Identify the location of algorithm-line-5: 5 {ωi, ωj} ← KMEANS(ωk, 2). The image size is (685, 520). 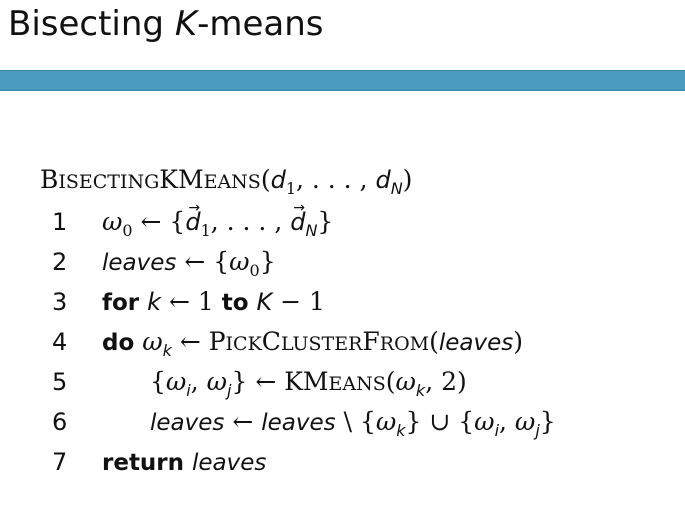
(350, 382).